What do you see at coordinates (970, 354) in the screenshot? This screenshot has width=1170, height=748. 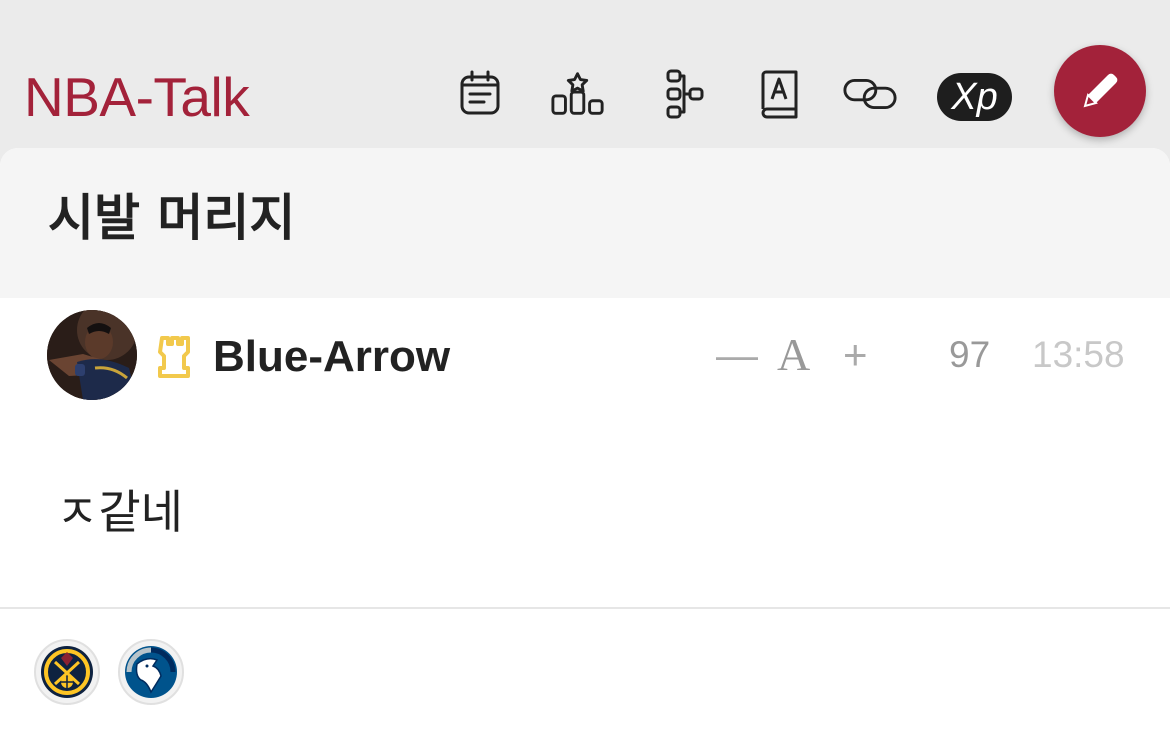 I see `view-count: 97` at bounding box center [970, 354].